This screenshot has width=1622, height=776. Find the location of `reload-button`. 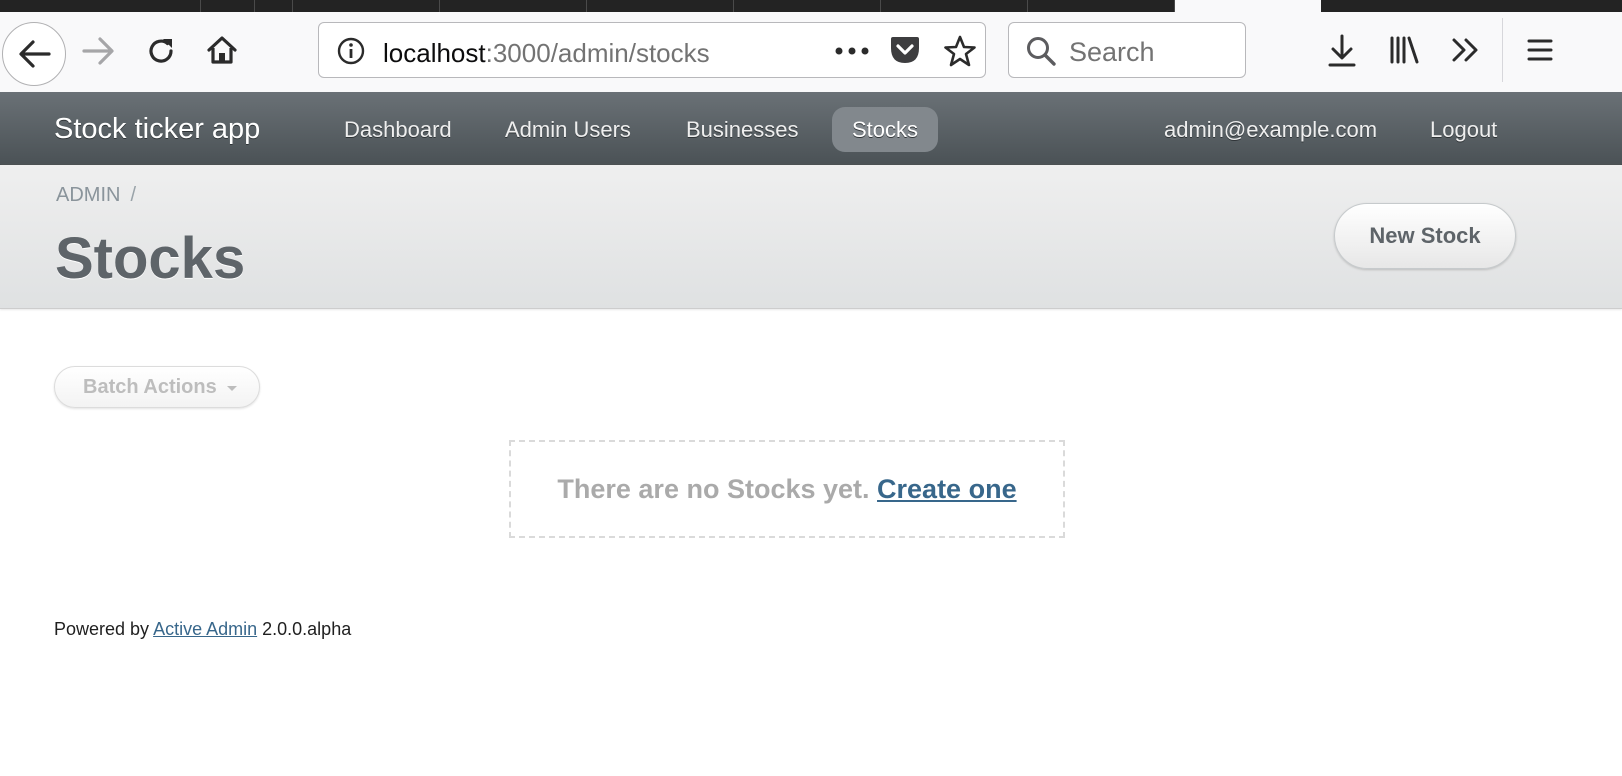

reload-button is located at coordinates (161, 51).